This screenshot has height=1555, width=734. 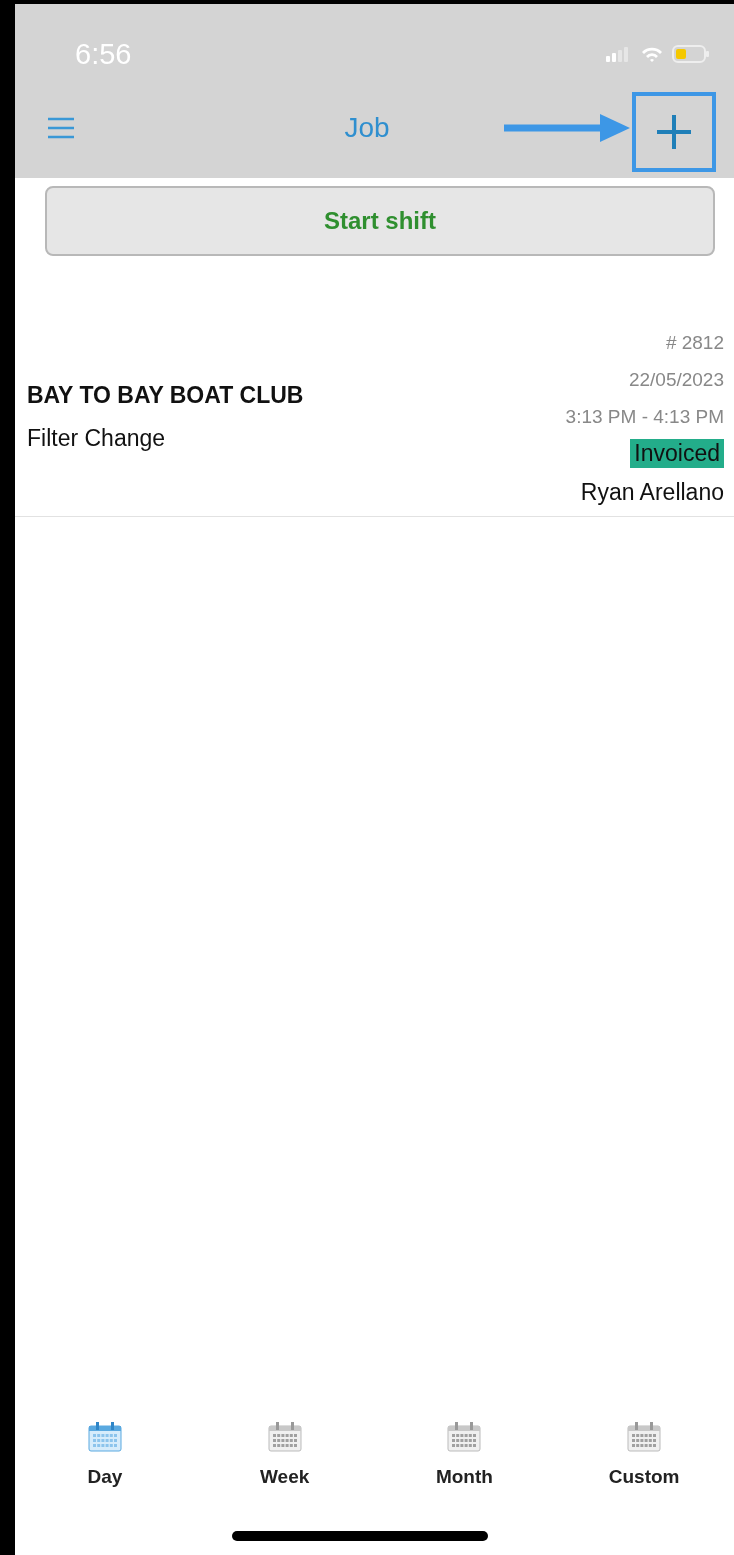 What do you see at coordinates (644, 417) in the screenshot?
I see `job-time: 3:13 PM - 4:13 PM` at bounding box center [644, 417].